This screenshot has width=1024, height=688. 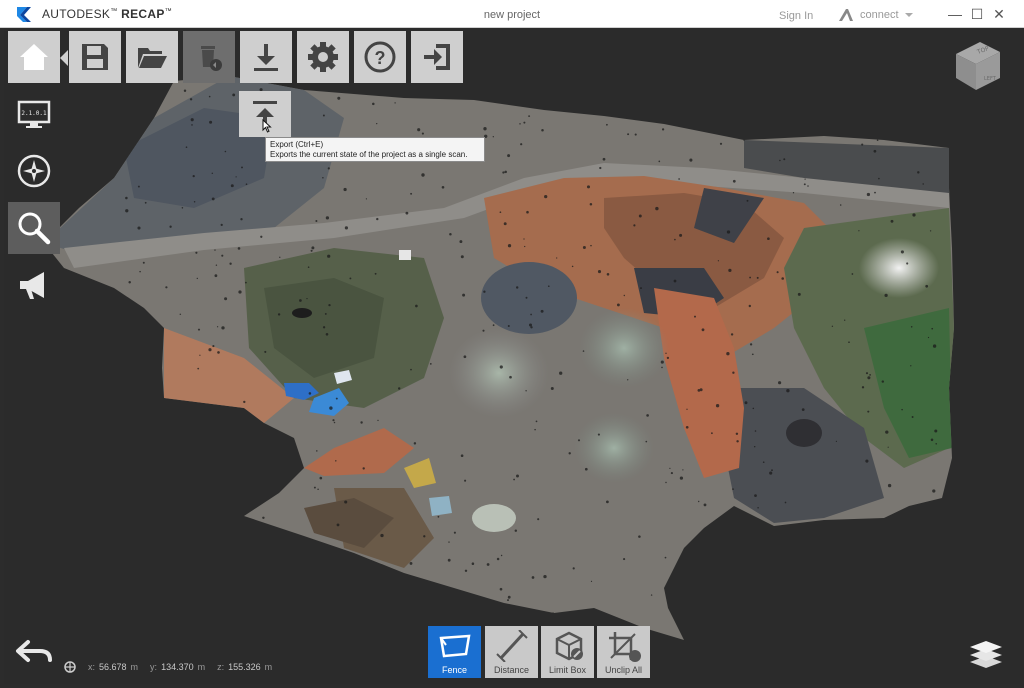 I want to click on fence-label: Fence, so click(x=454, y=670).